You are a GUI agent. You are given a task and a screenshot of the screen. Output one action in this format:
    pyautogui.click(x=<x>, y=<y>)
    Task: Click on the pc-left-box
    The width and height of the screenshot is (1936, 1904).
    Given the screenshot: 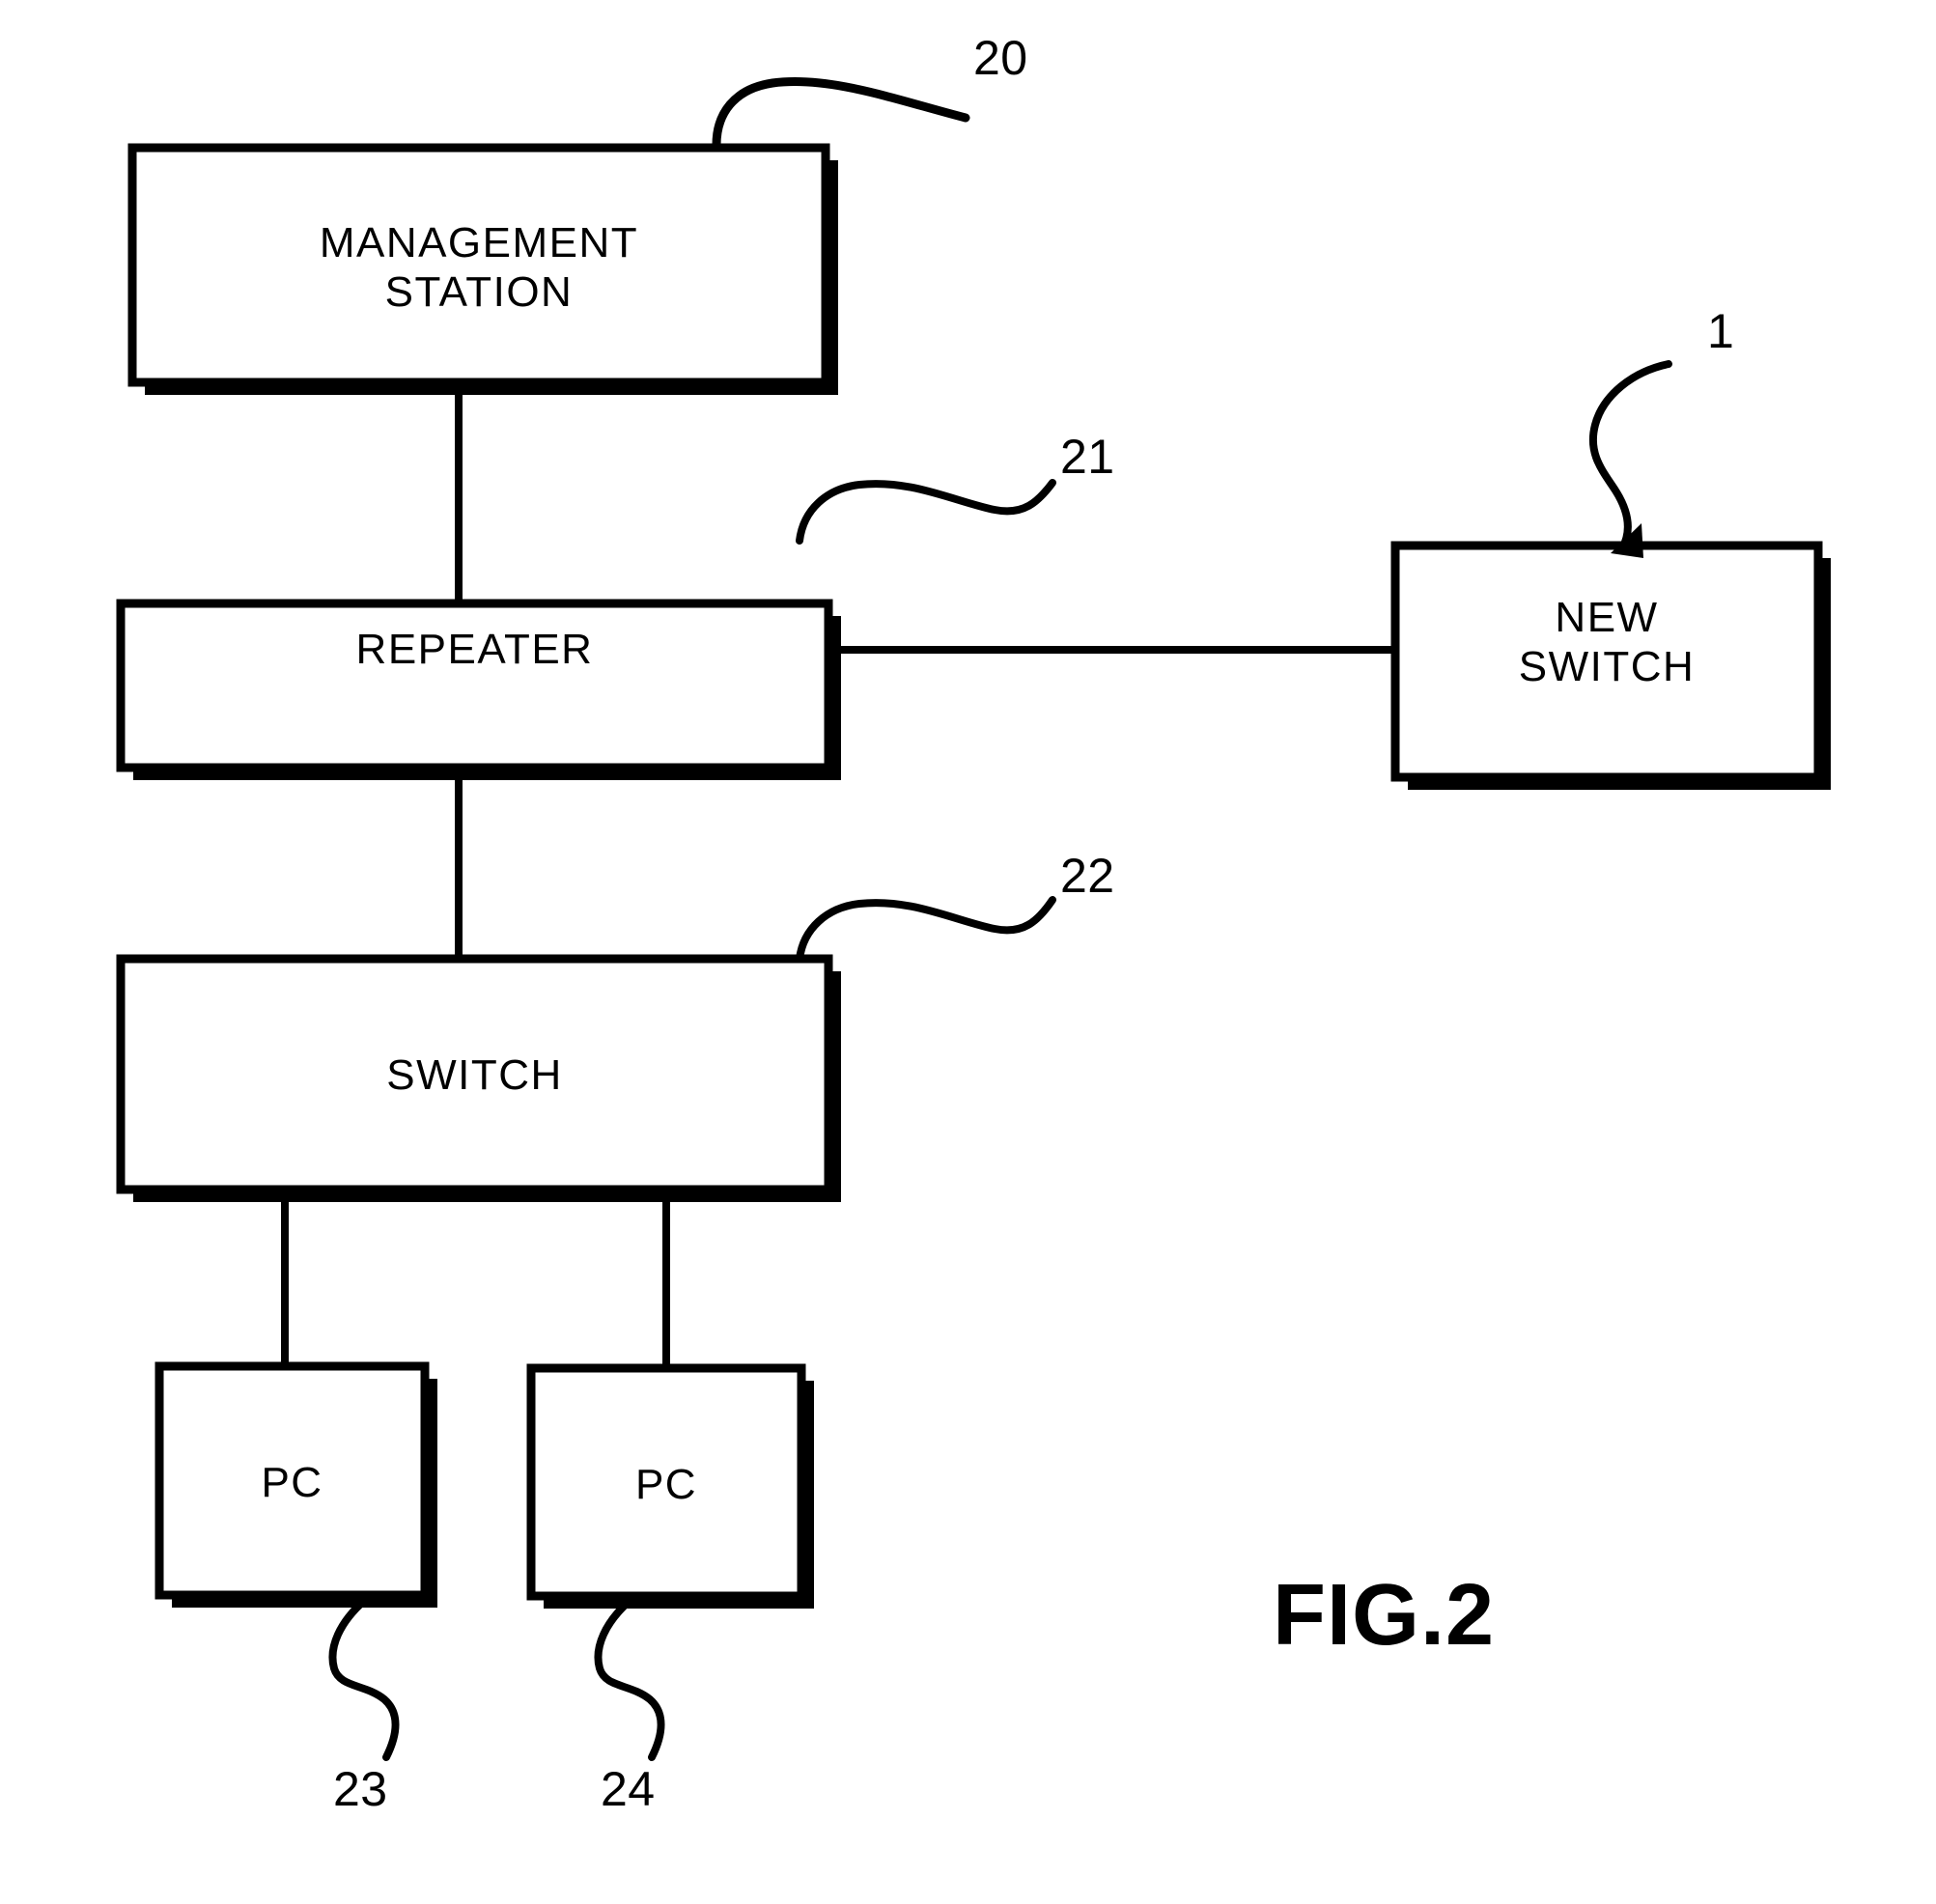 What is the action you would take?
    pyautogui.click(x=295, y=1485)
    